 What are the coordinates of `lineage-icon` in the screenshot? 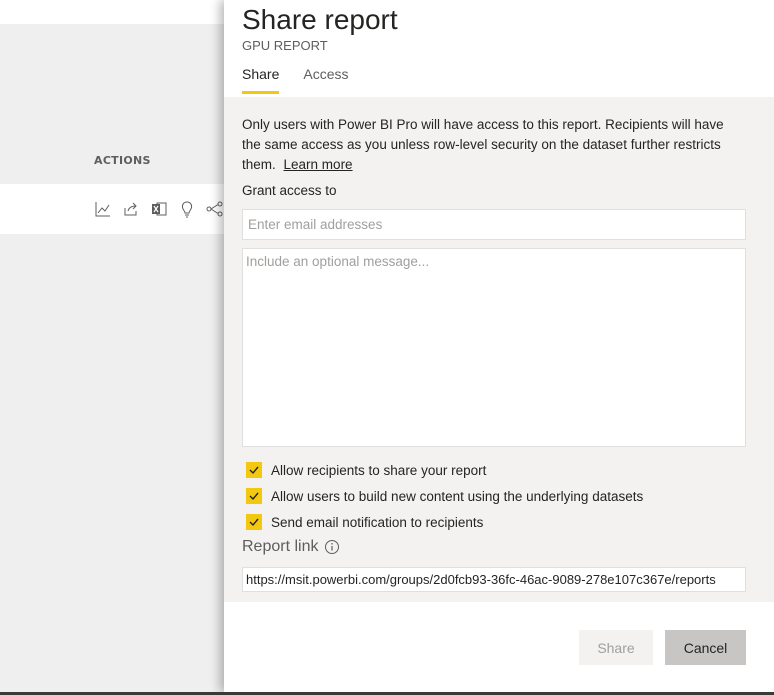 It's located at (215, 209).